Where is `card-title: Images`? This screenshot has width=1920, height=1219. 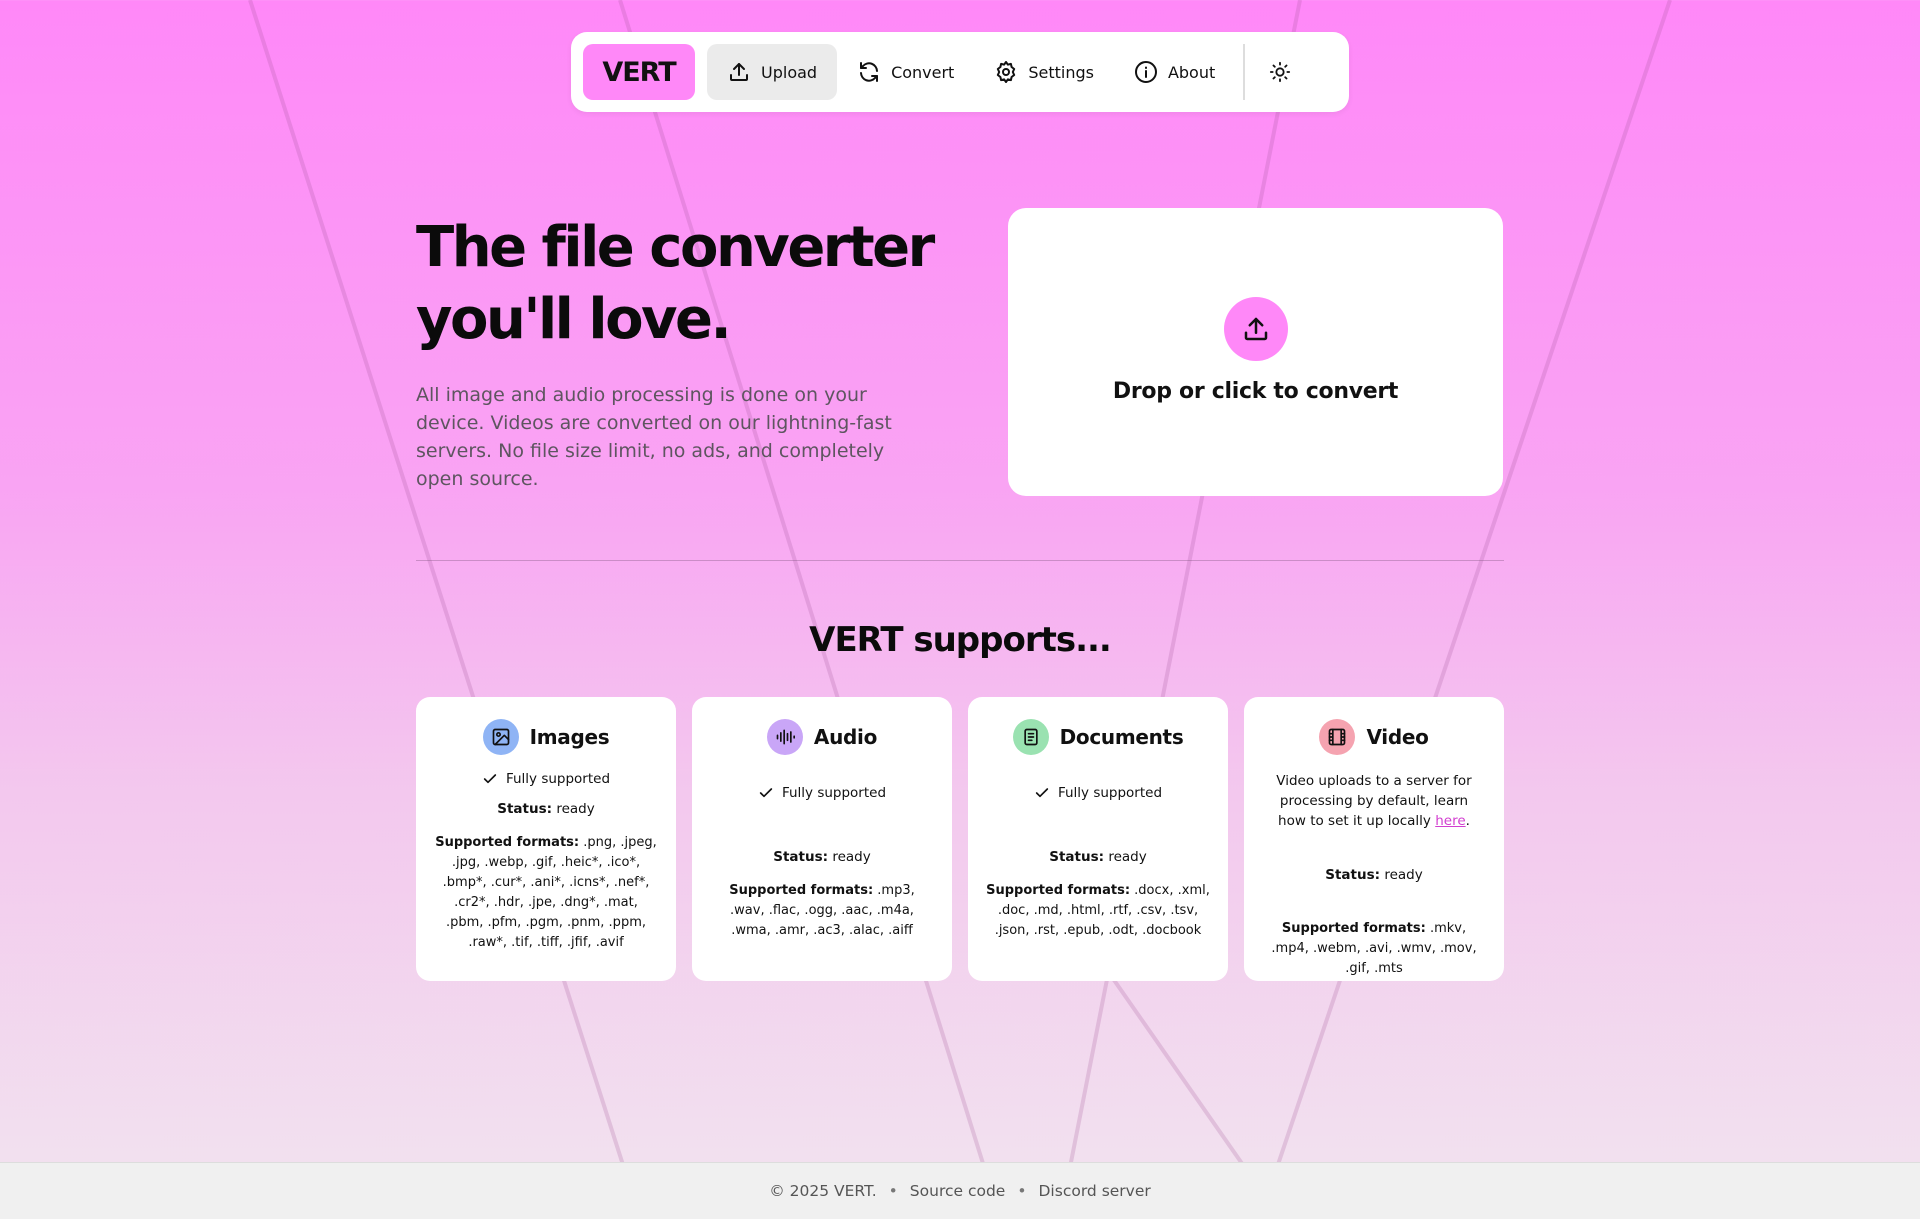
card-title: Images is located at coordinates (569, 737).